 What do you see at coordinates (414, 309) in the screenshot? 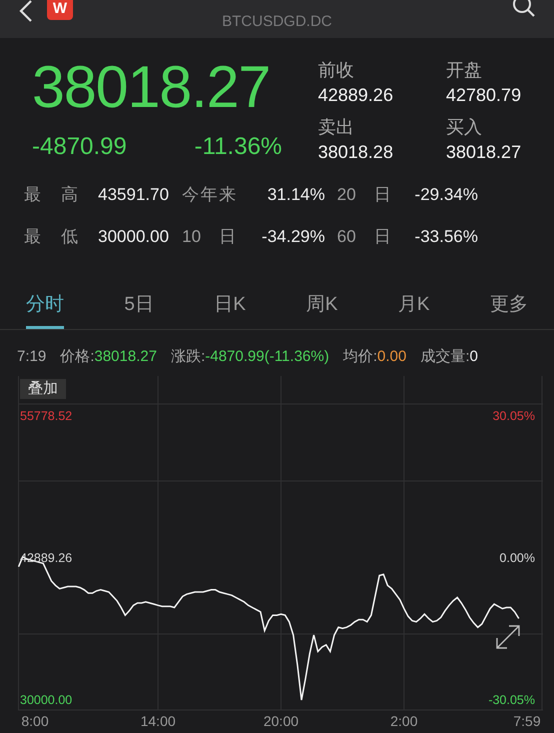
I see `chart-tab: 月K` at bounding box center [414, 309].